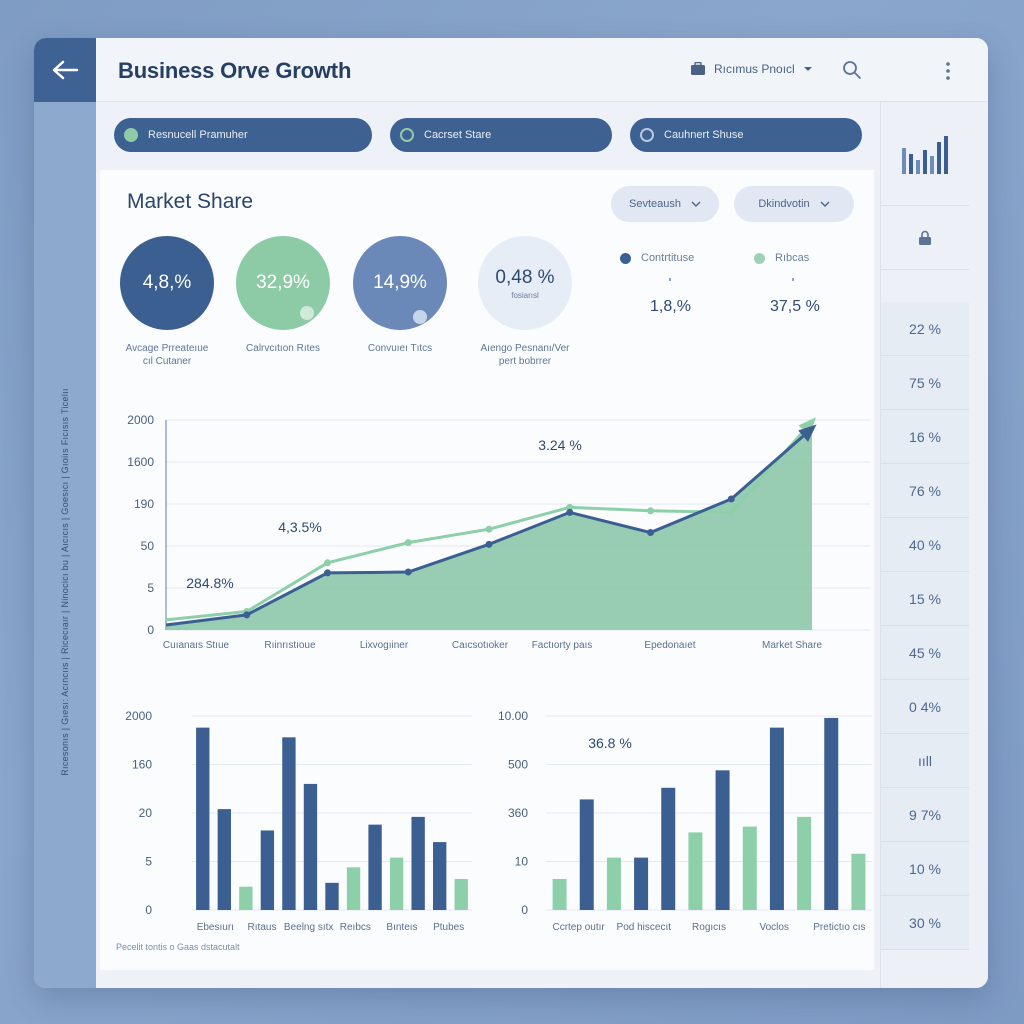 Image resolution: width=1024 pixels, height=1024 pixels. I want to click on kpi-card: 32,9% Calrvcıtıon Rıtes, so click(283, 295).